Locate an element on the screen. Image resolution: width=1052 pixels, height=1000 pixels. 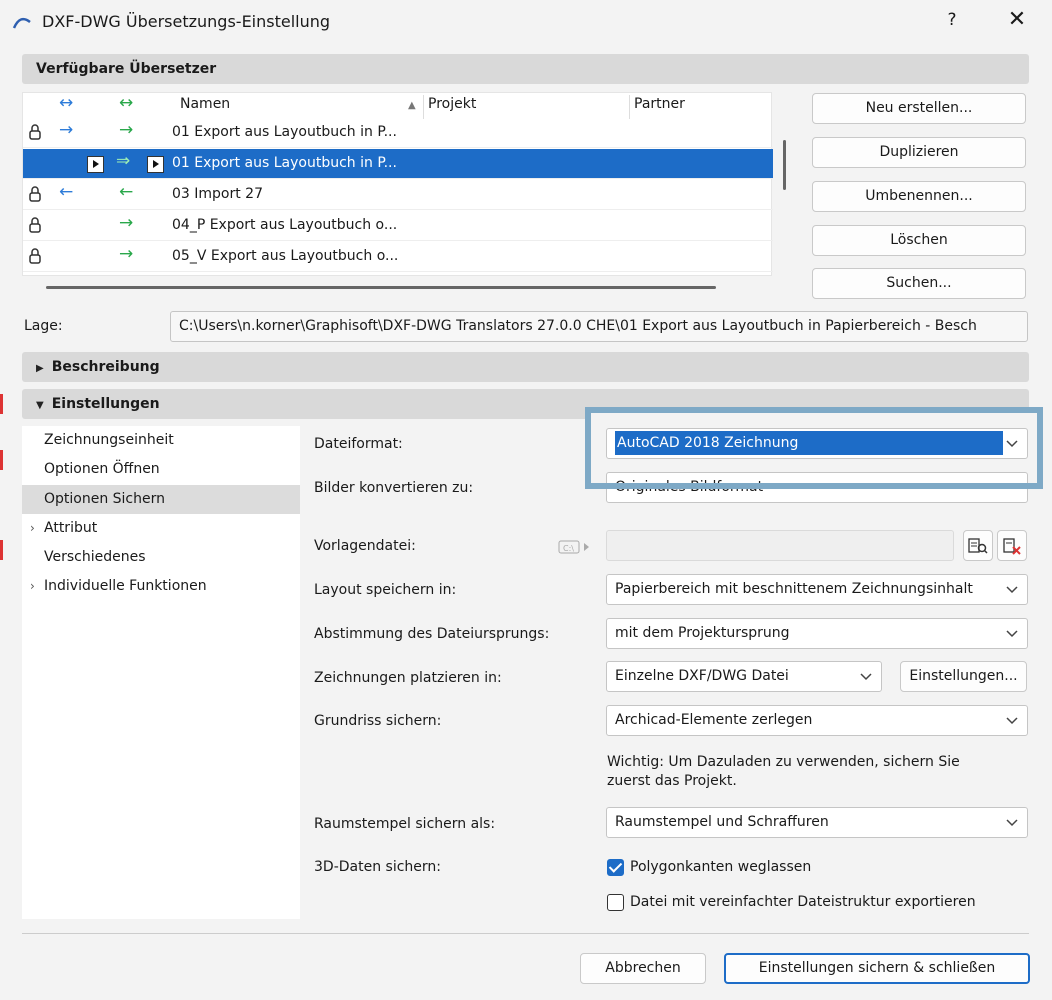
nav-item-label: Individuelle Funktionen is located at coordinates (125, 586).